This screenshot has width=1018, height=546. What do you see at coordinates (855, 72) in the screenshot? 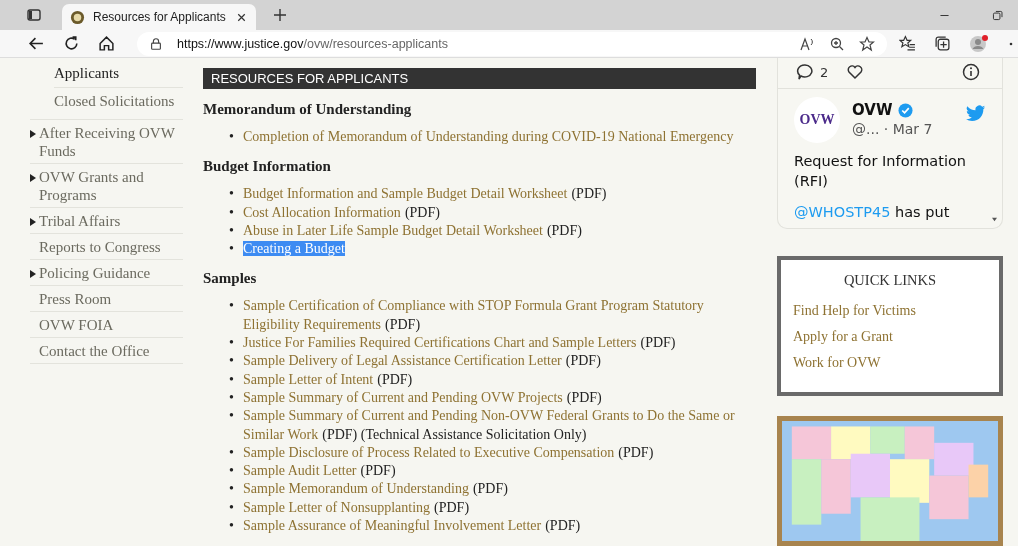
I see `heart-icon` at bounding box center [855, 72].